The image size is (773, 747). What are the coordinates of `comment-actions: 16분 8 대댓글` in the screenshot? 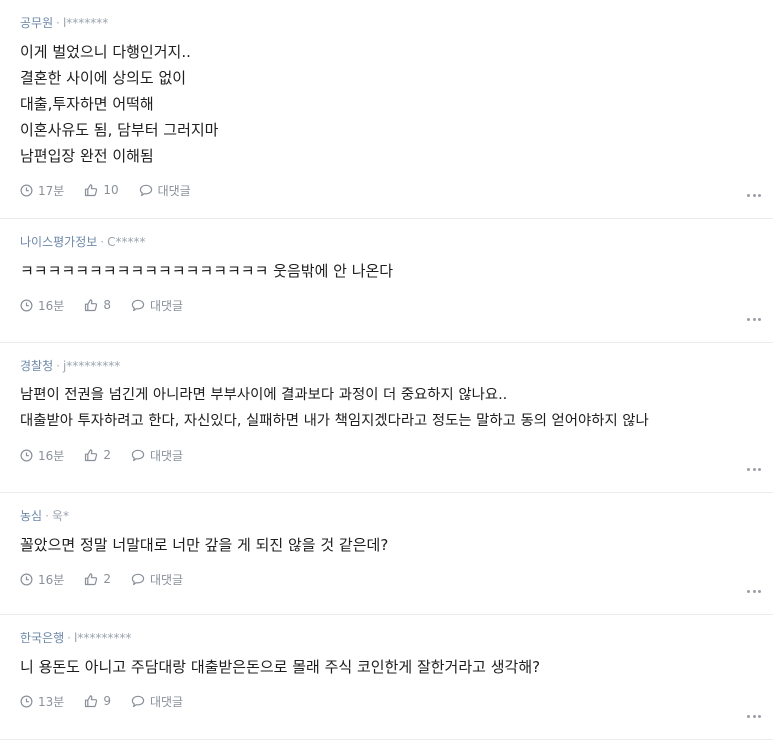 It's located at (386, 305).